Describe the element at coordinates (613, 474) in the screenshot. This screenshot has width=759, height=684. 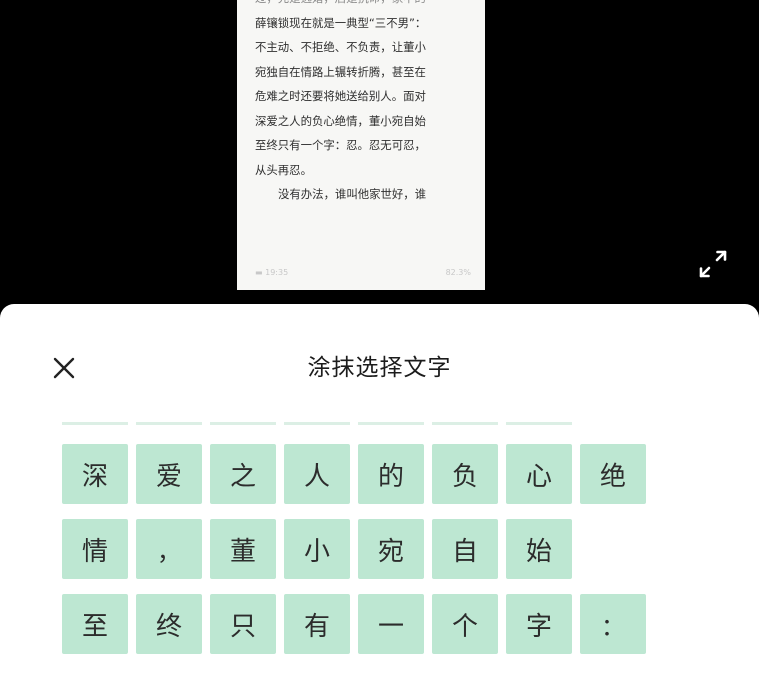
I see `character-cell: 绝` at that location.